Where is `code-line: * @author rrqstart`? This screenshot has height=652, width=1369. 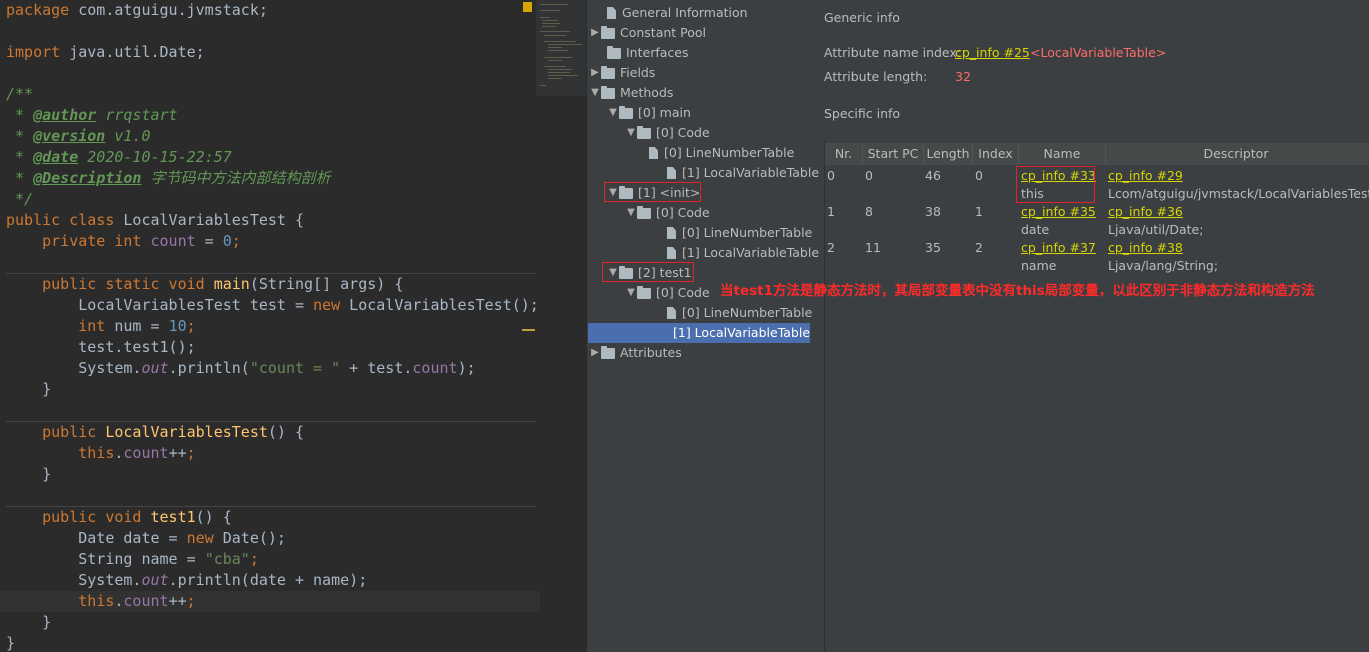
code-line: * @author rrqstart is located at coordinates (92, 115).